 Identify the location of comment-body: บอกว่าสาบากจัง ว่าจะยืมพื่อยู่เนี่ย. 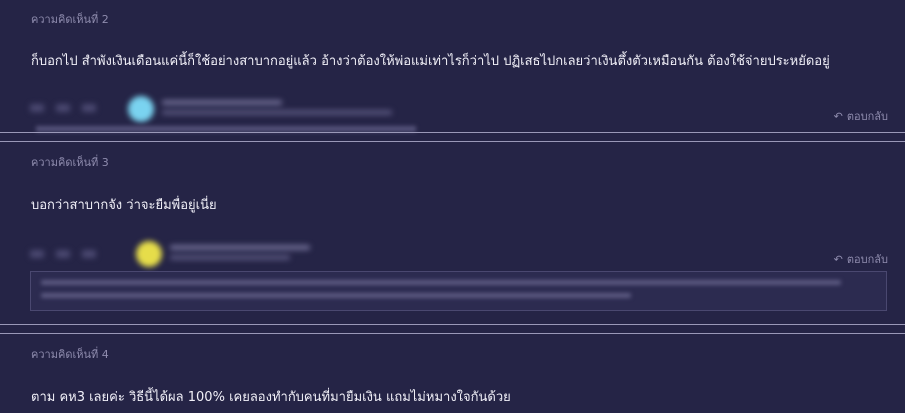
(124, 205).